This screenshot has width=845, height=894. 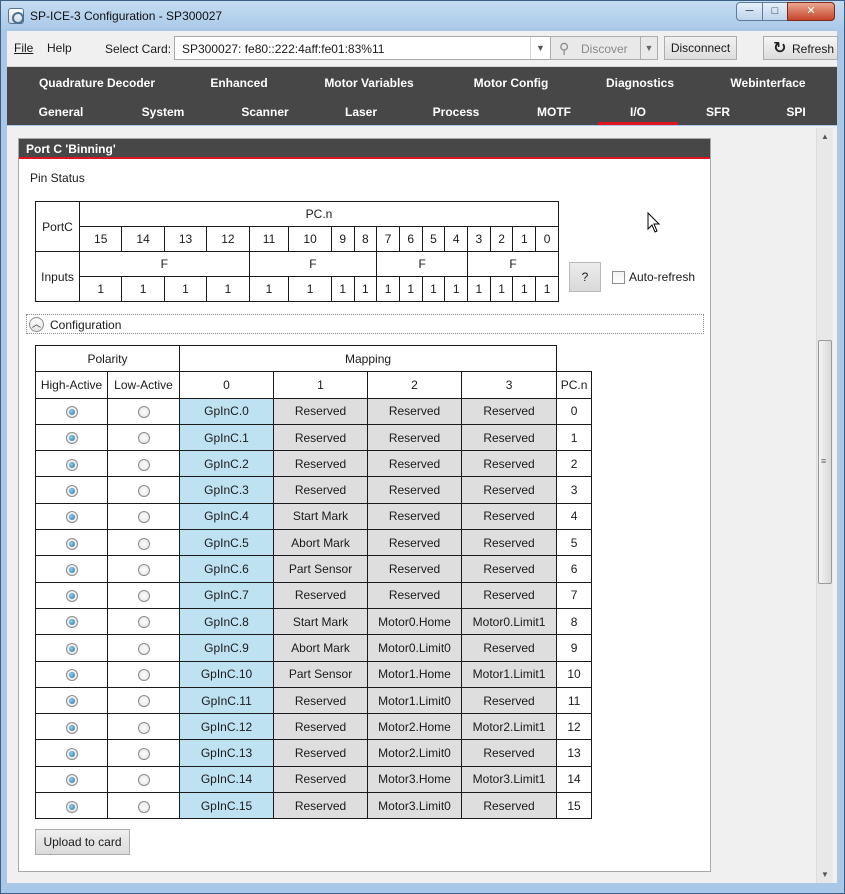 I want to click on mapping-cell-3: Motor2.Limit1, so click(x=509, y=727).